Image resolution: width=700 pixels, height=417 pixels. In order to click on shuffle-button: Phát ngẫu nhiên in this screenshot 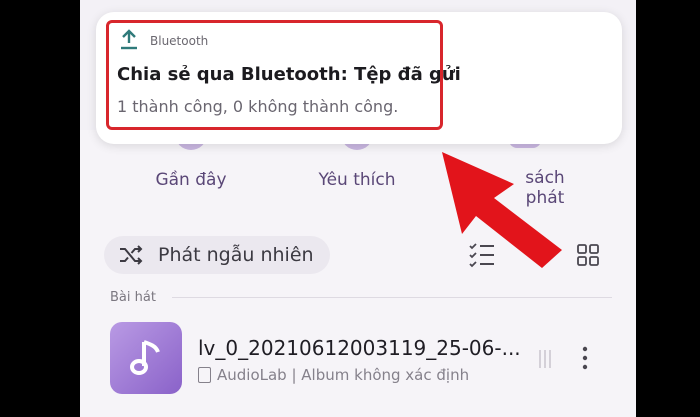, I will do `click(217, 255)`.